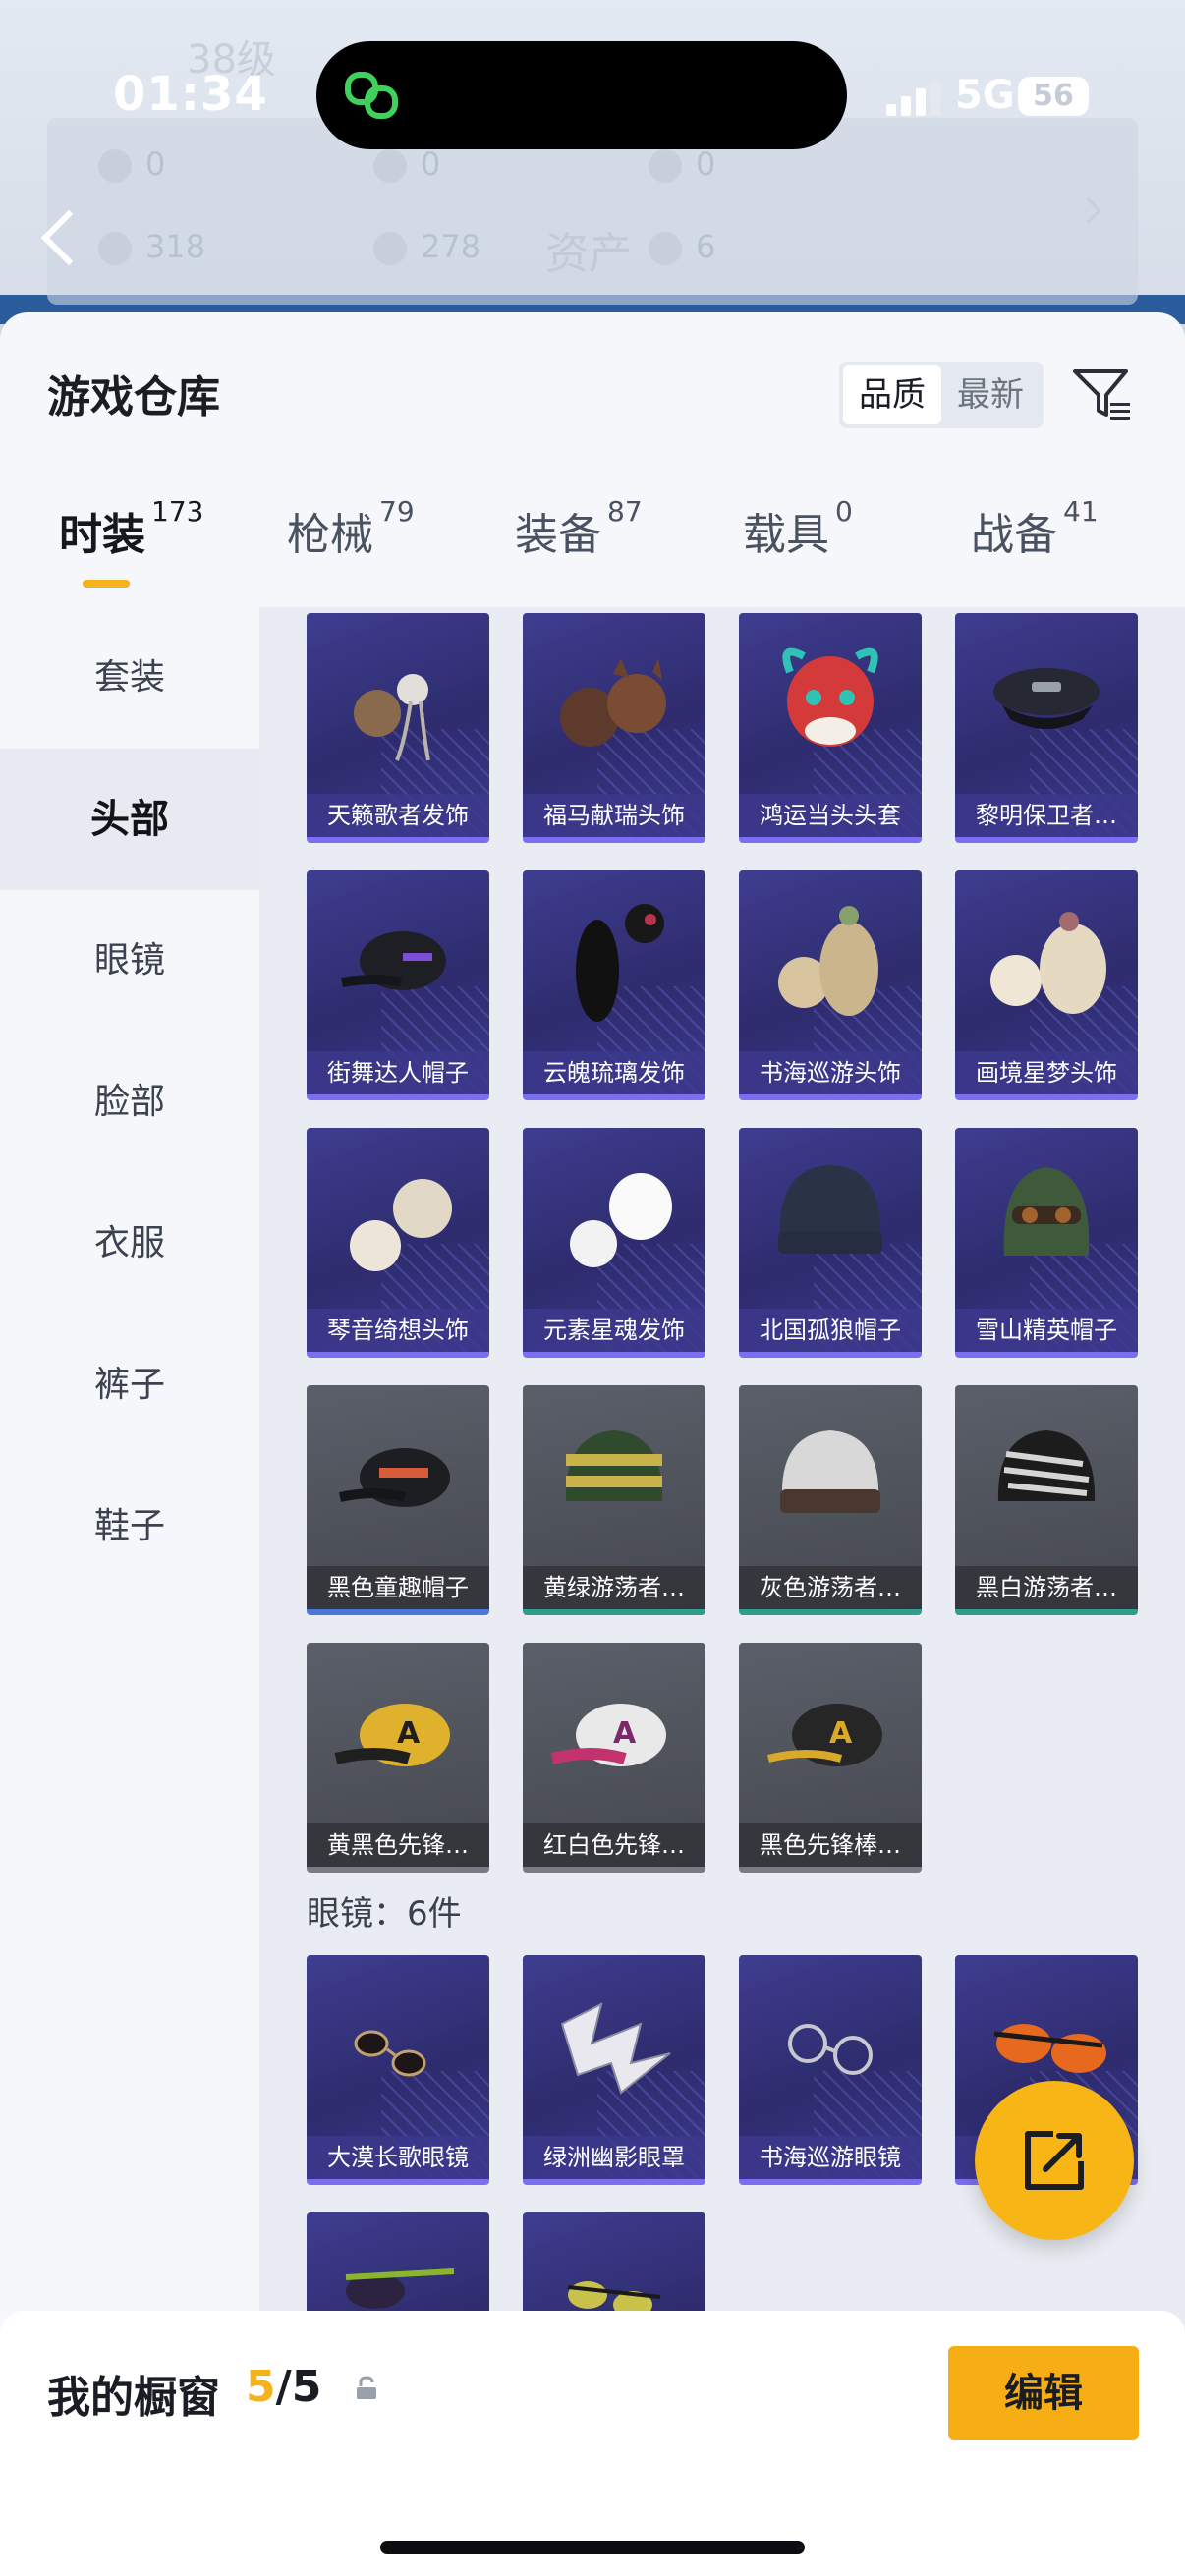 This screenshot has height=2576, width=1185. I want to click on sidebar-item-face: 脸部, so click(130, 1102).